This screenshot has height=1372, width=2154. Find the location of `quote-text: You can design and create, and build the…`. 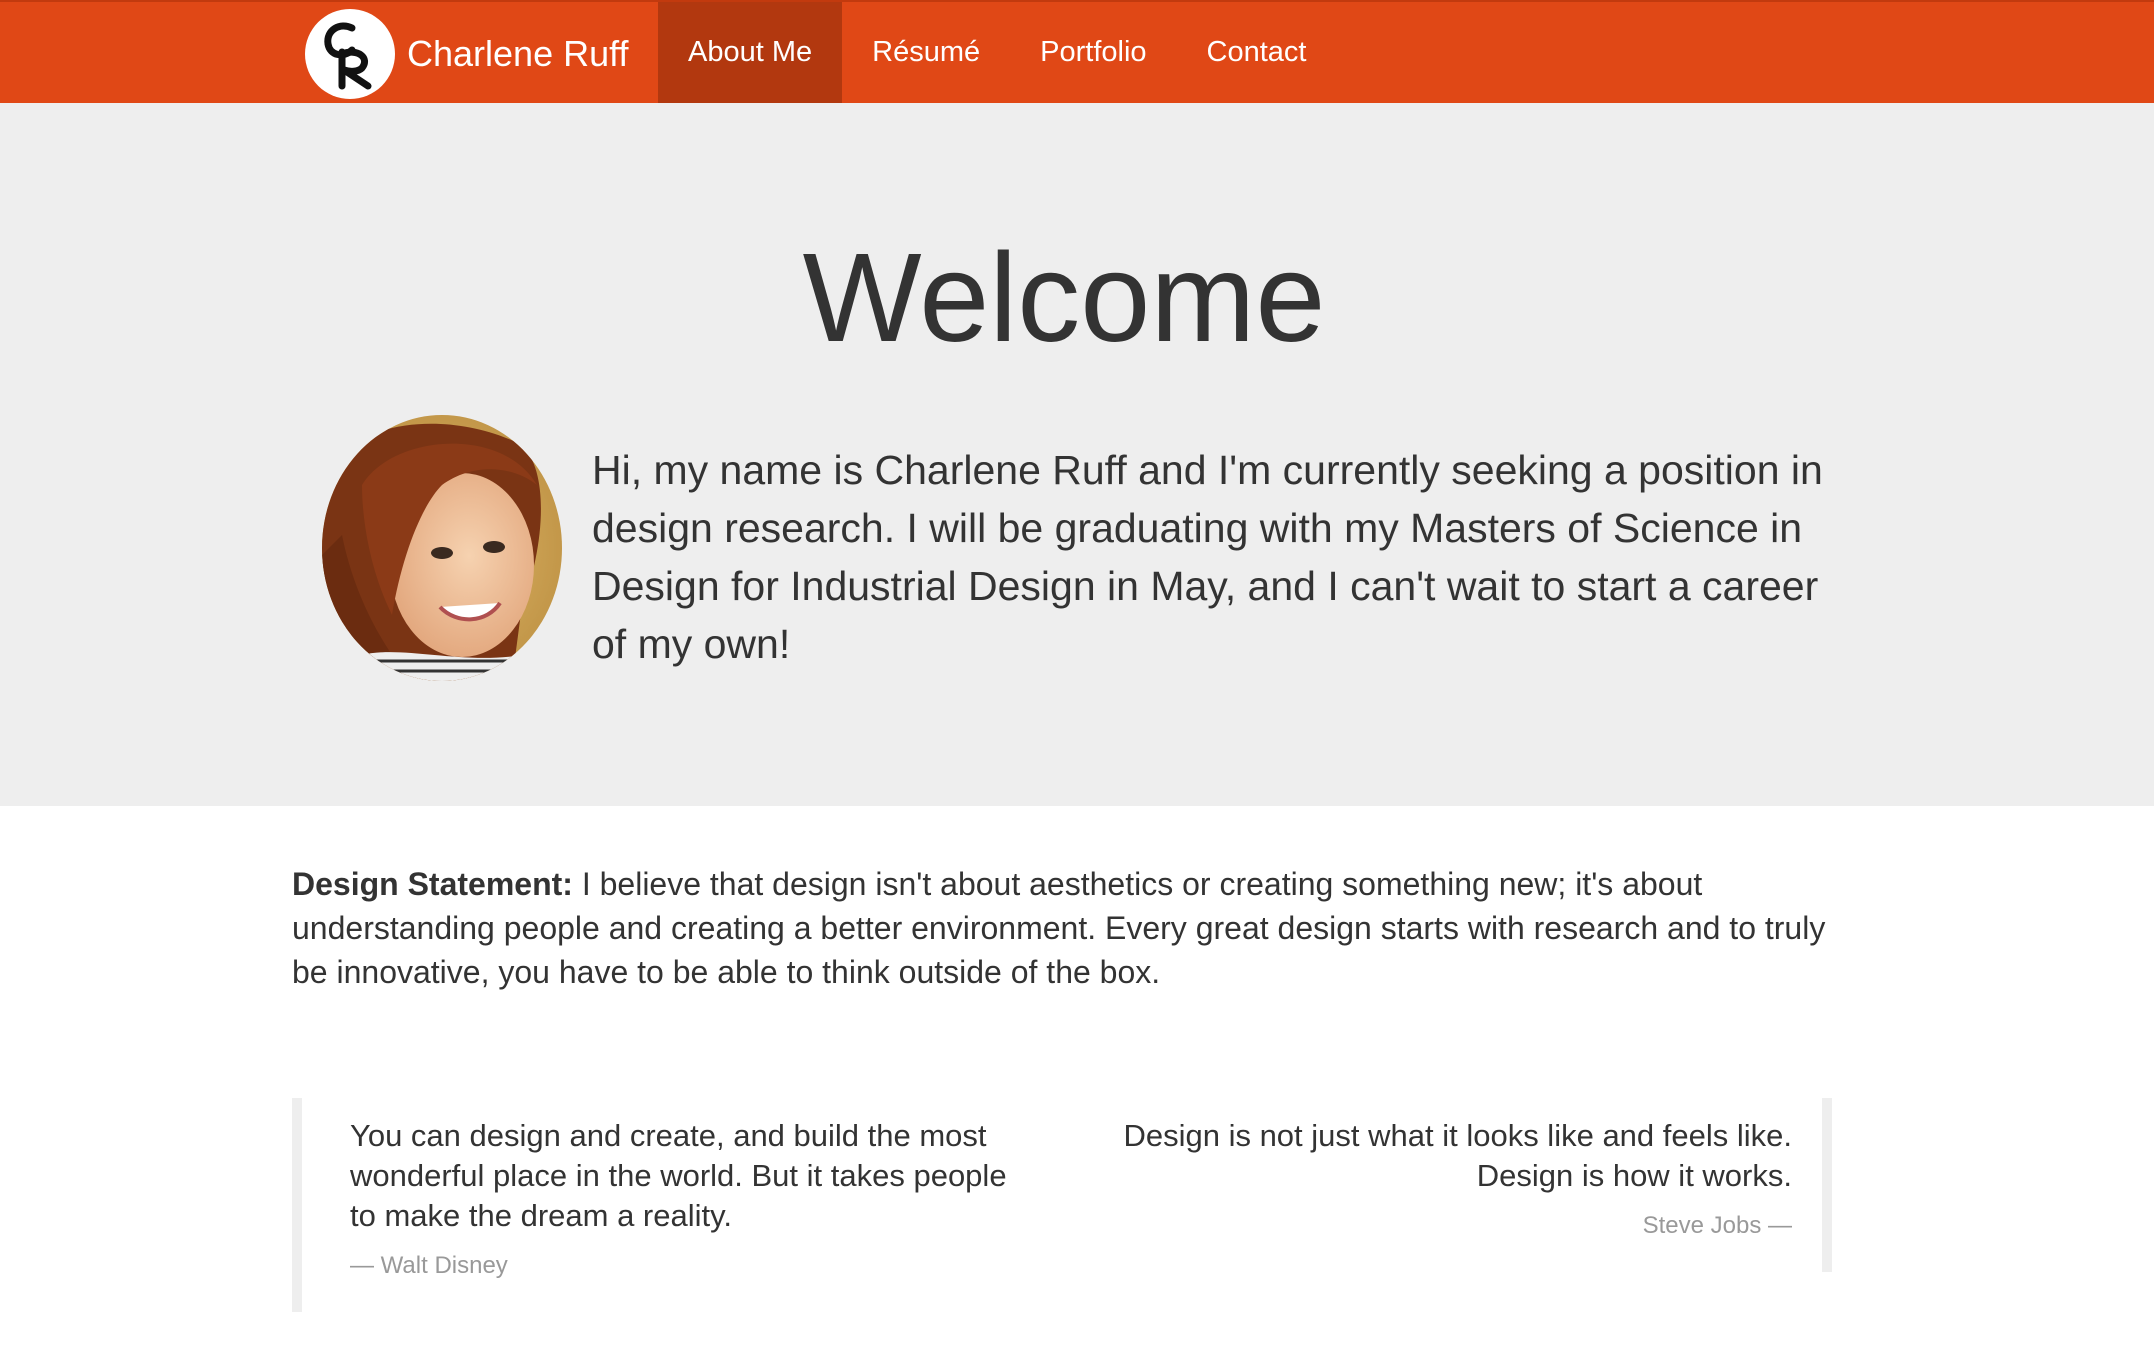

quote-text: You can design and create, and build the… is located at coordinates (678, 1175).